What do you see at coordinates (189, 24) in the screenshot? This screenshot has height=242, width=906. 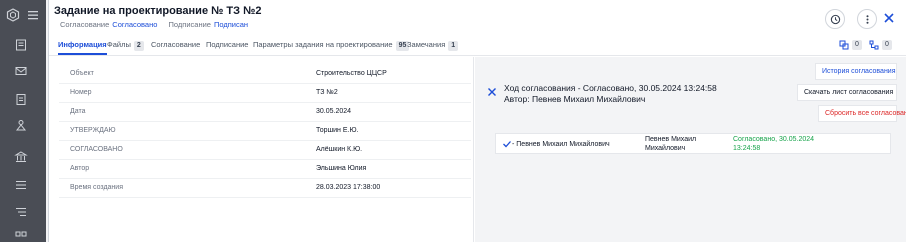 I see `status-label-signing: Подписание` at bounding box center [189, 24].